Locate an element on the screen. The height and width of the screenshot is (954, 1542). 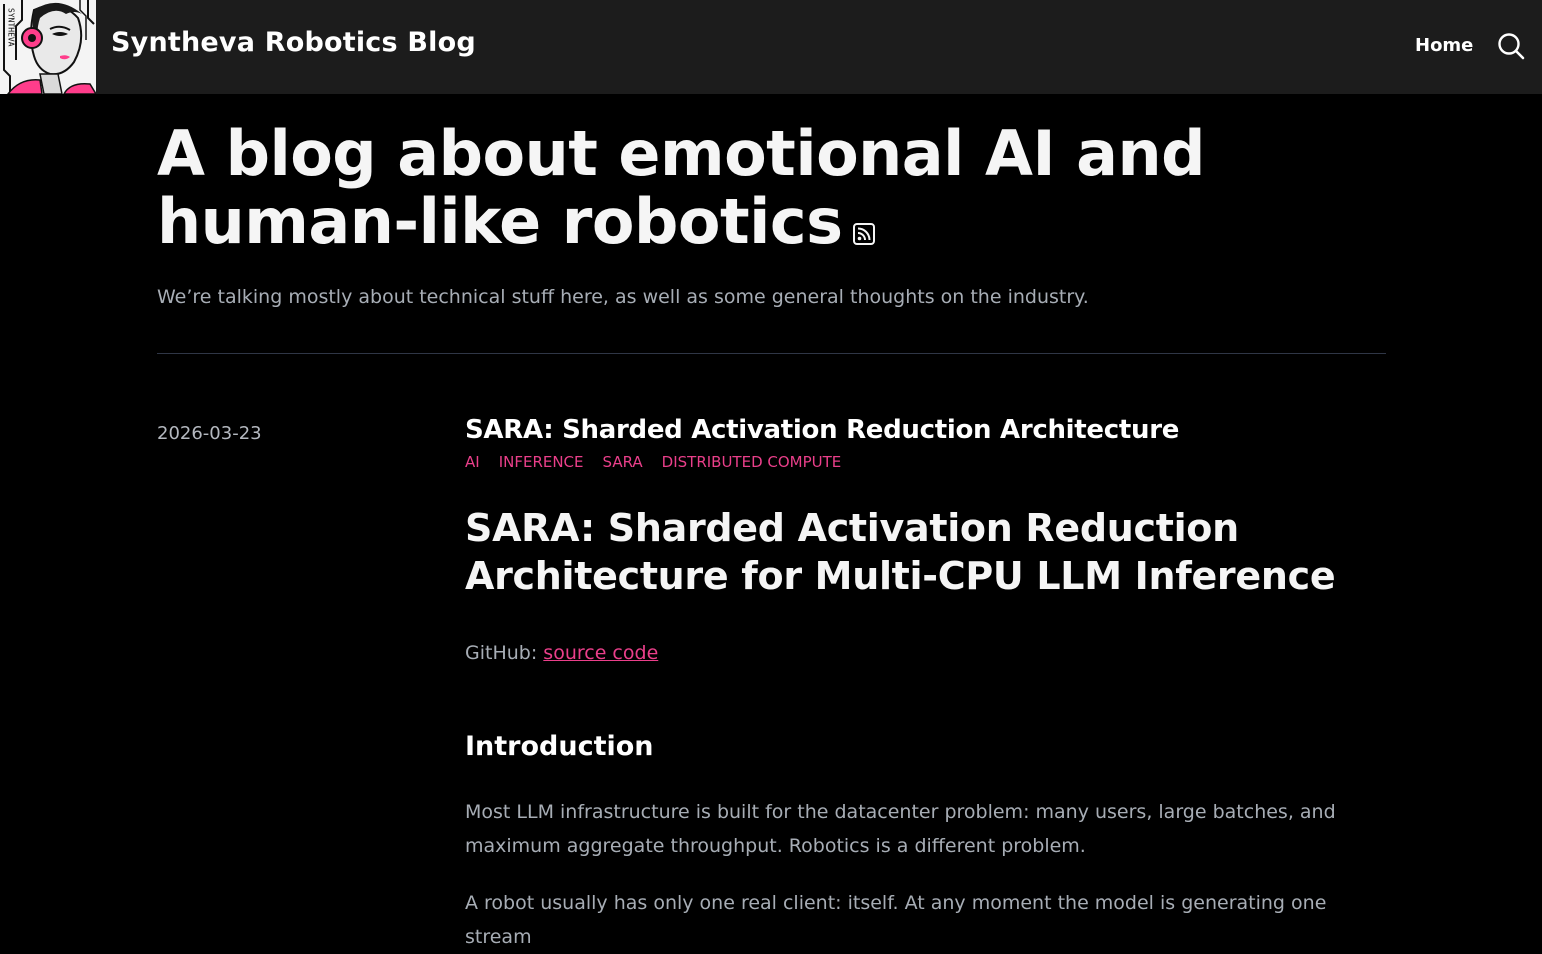
tag-distributed-compute: DISTRIBUTED COMPUTE is located at coordinates (752, 462).